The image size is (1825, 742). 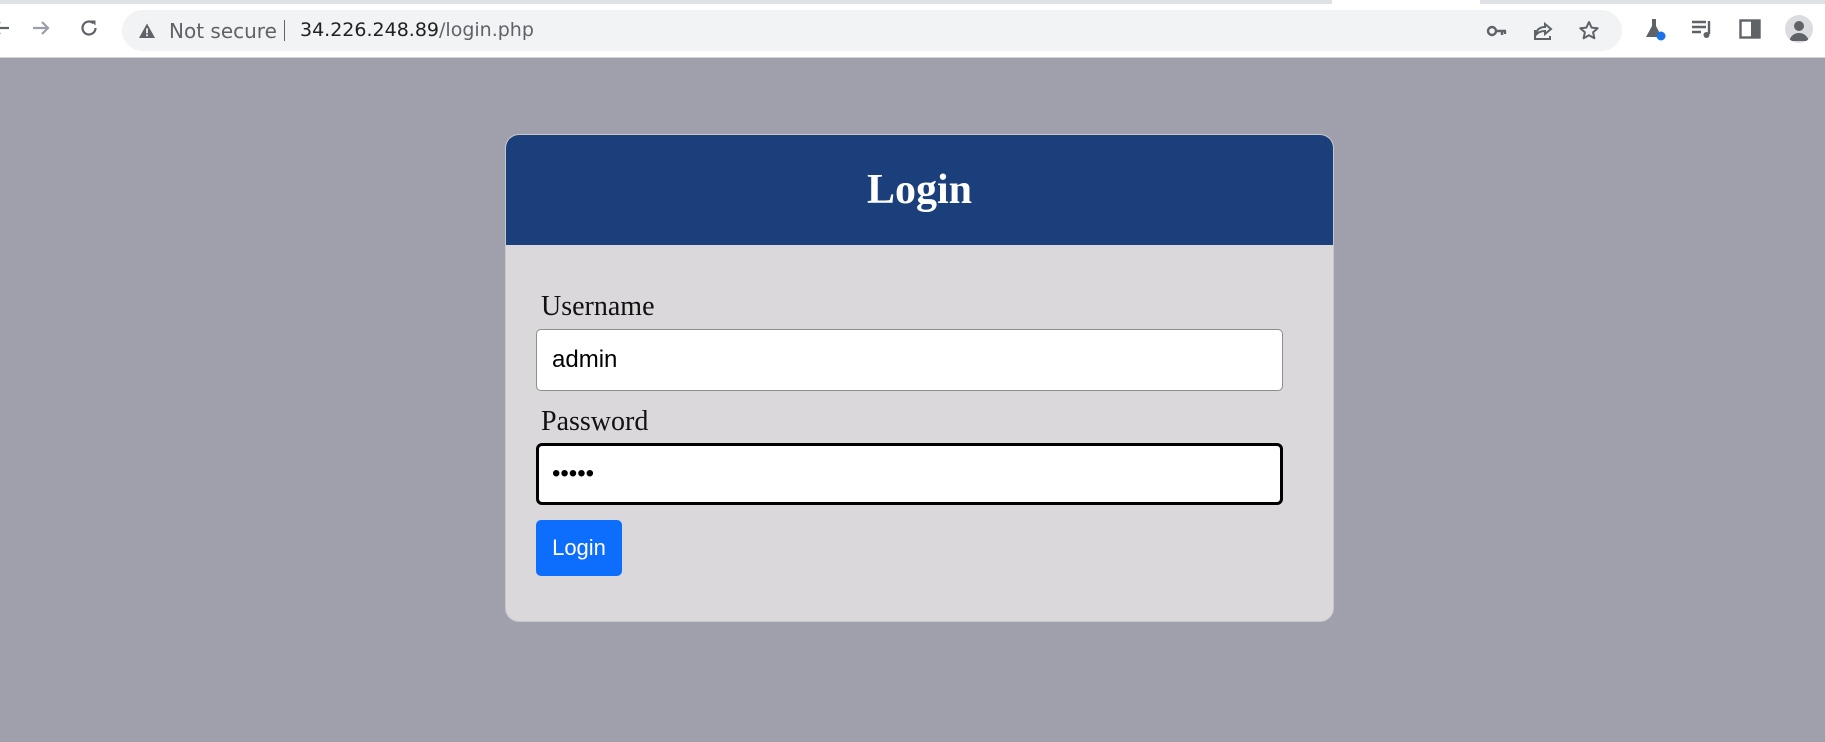 I want to click on key-icon, so click(x=1497, y=31).